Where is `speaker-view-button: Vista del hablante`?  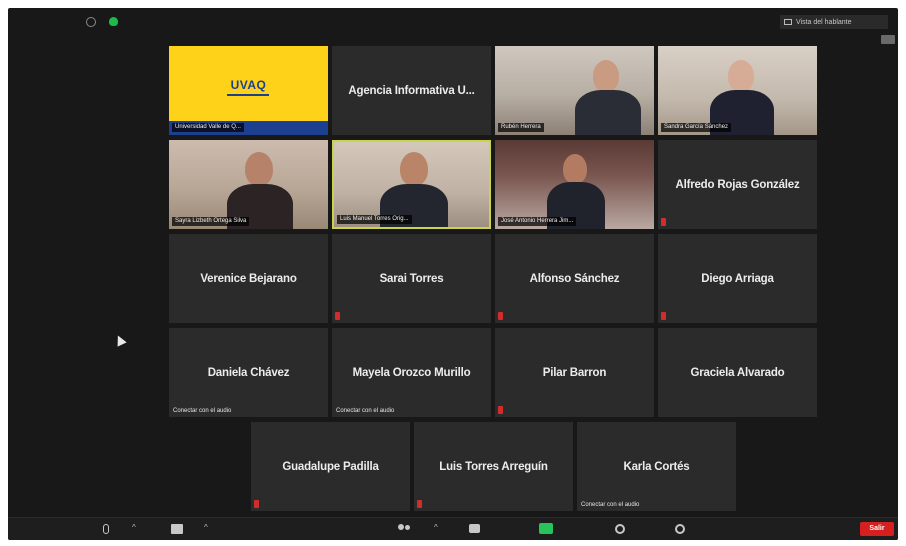
speaker-view-button: Vista del hablante is located at coordinates (834, 22).